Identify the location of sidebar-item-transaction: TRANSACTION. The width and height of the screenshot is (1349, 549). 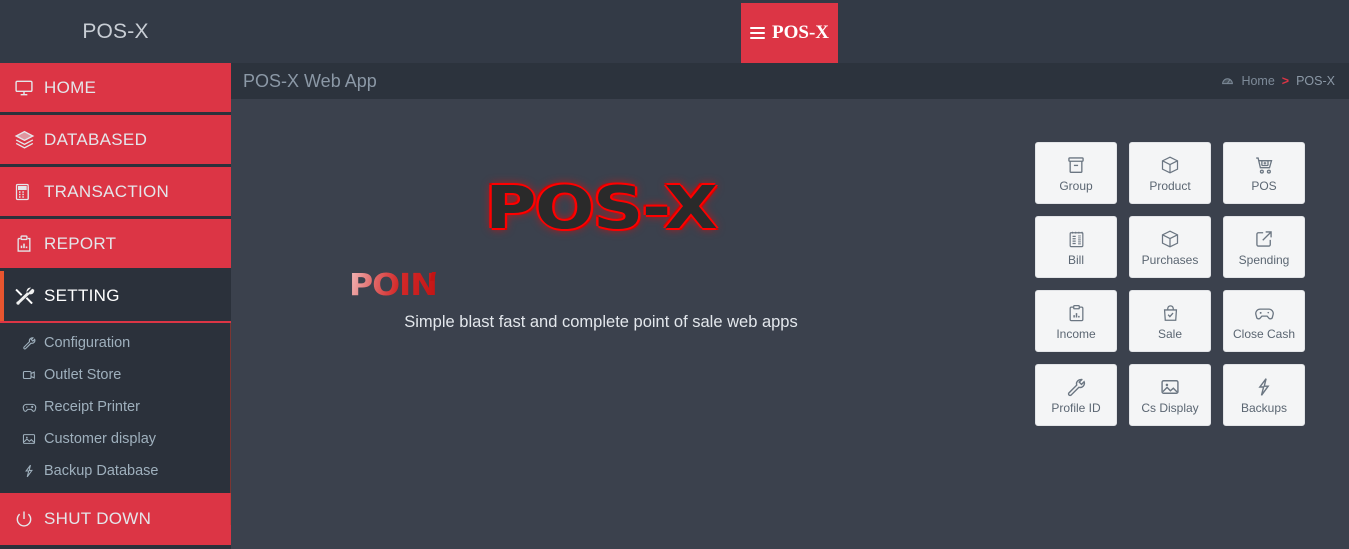
(115, 193).